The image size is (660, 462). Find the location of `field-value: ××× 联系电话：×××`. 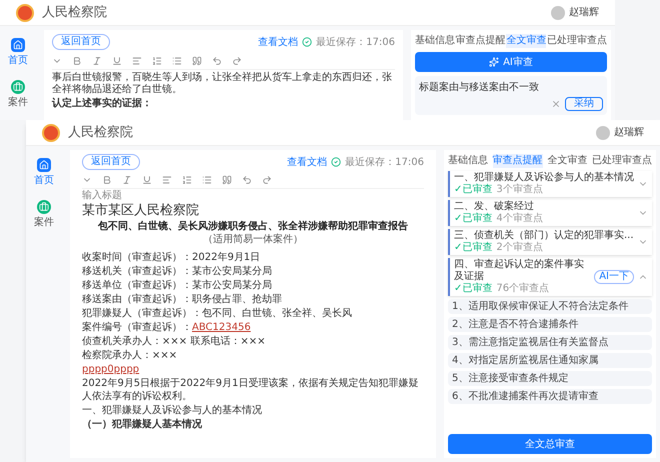

field-value: ××× 联系电话：××× is located at coordinates (214, 341).